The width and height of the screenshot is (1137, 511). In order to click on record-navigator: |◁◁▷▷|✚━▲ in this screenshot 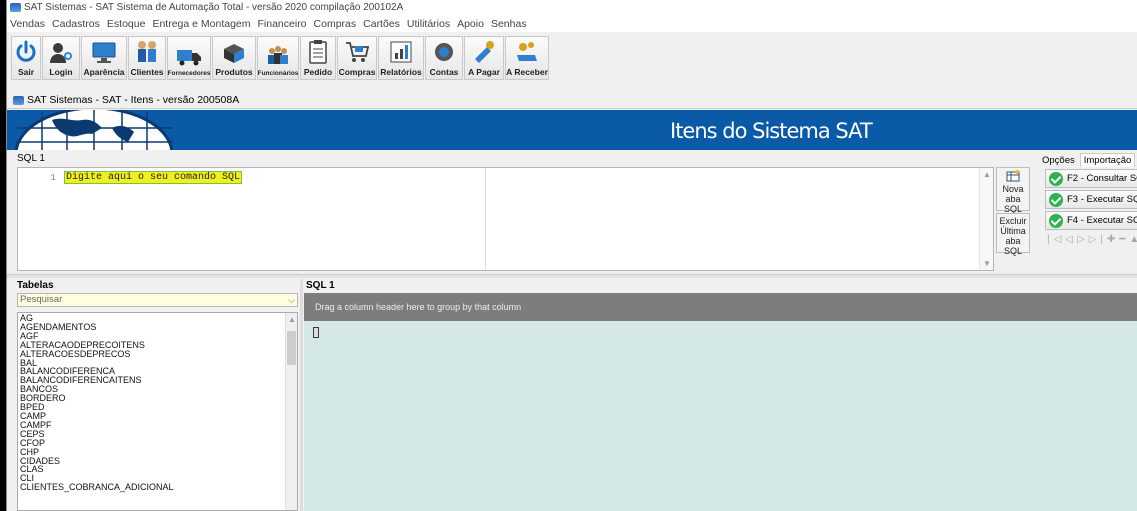, I will do `click(1092, 239)`.